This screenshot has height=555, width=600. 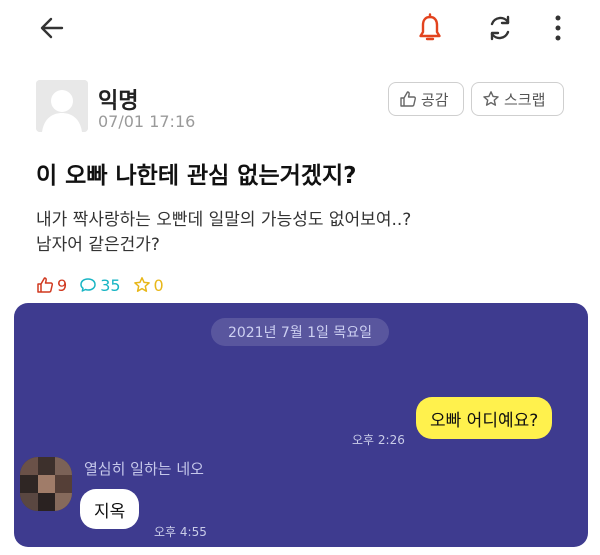 I want to click on like-count: 9, so click(x=51, y=285).